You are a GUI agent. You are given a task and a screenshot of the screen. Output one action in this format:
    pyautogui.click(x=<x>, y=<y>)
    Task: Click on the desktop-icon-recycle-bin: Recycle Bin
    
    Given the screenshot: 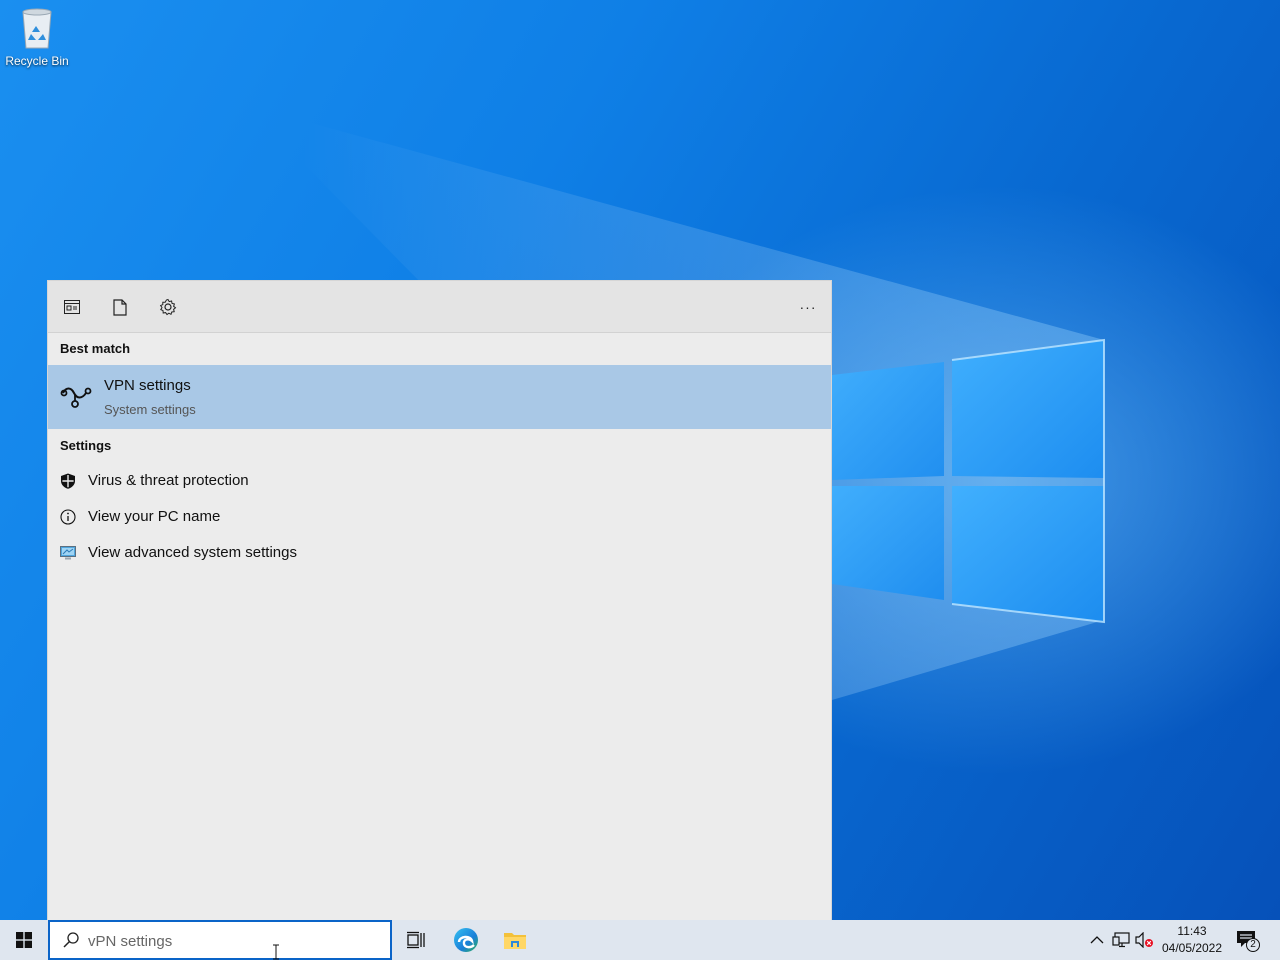 What is the action you would take?
    pyautogui.click(x=37, y=41)
    